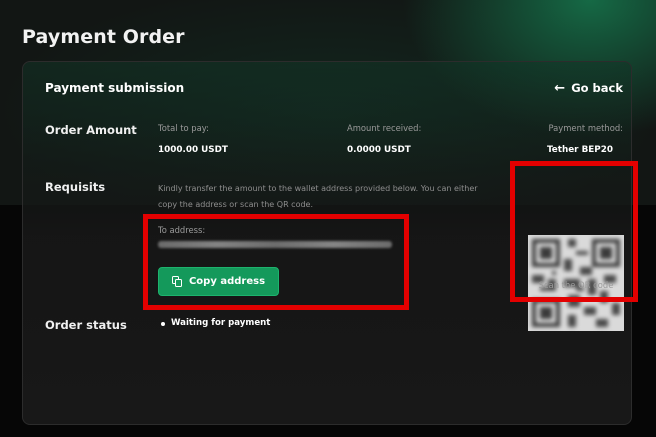  Describe the element at coordinates (103, 37) in the screenshot. I see `page-title: Payment Order` at that location.